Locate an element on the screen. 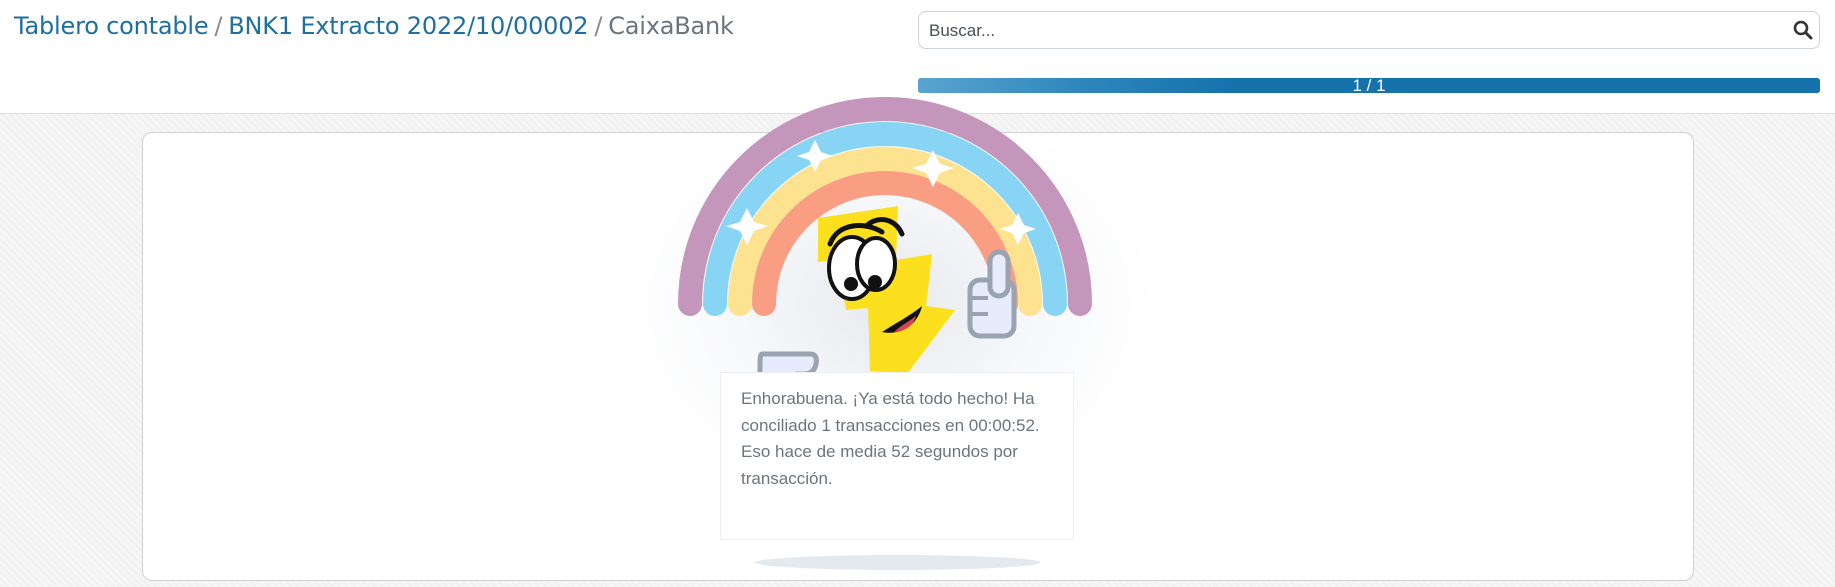  search-box is located at coordinates (1369, 30).